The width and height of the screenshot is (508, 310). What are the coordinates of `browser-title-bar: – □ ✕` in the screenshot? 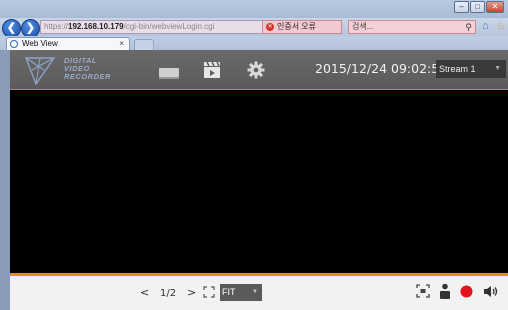 It's located at (254, 9).